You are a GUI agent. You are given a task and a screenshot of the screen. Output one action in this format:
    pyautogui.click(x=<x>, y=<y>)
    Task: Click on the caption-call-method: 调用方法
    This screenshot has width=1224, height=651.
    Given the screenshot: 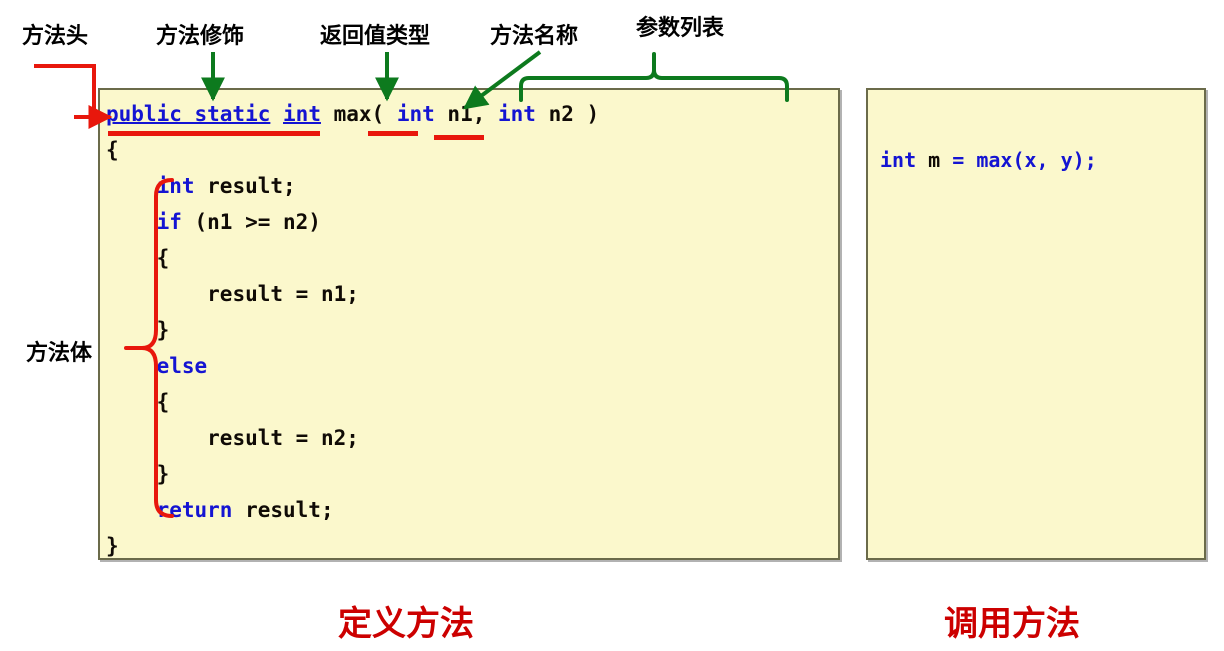 What is the action you would take?
    pyautogui.click(x=1012, y=624)
    